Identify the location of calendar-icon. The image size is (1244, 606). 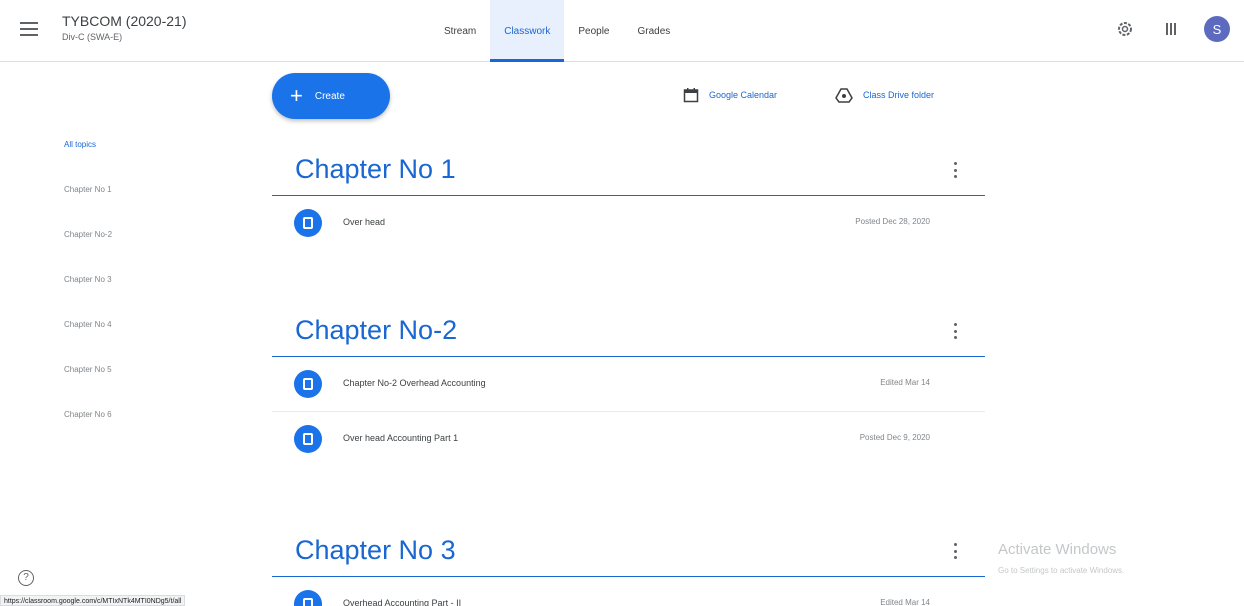
(691, 95).